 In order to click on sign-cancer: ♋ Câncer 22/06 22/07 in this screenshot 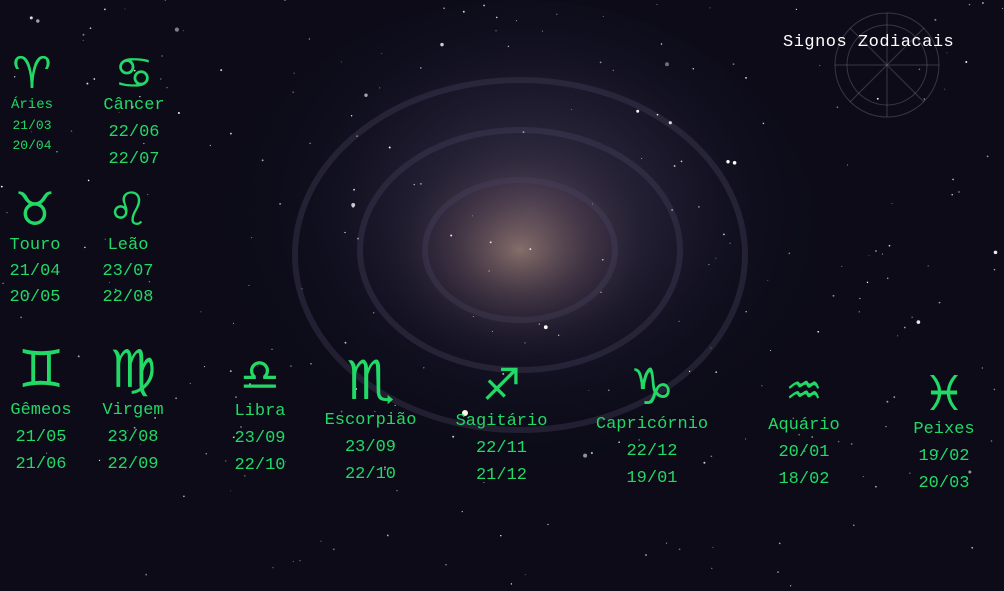, I will do `click(134, 108)`.